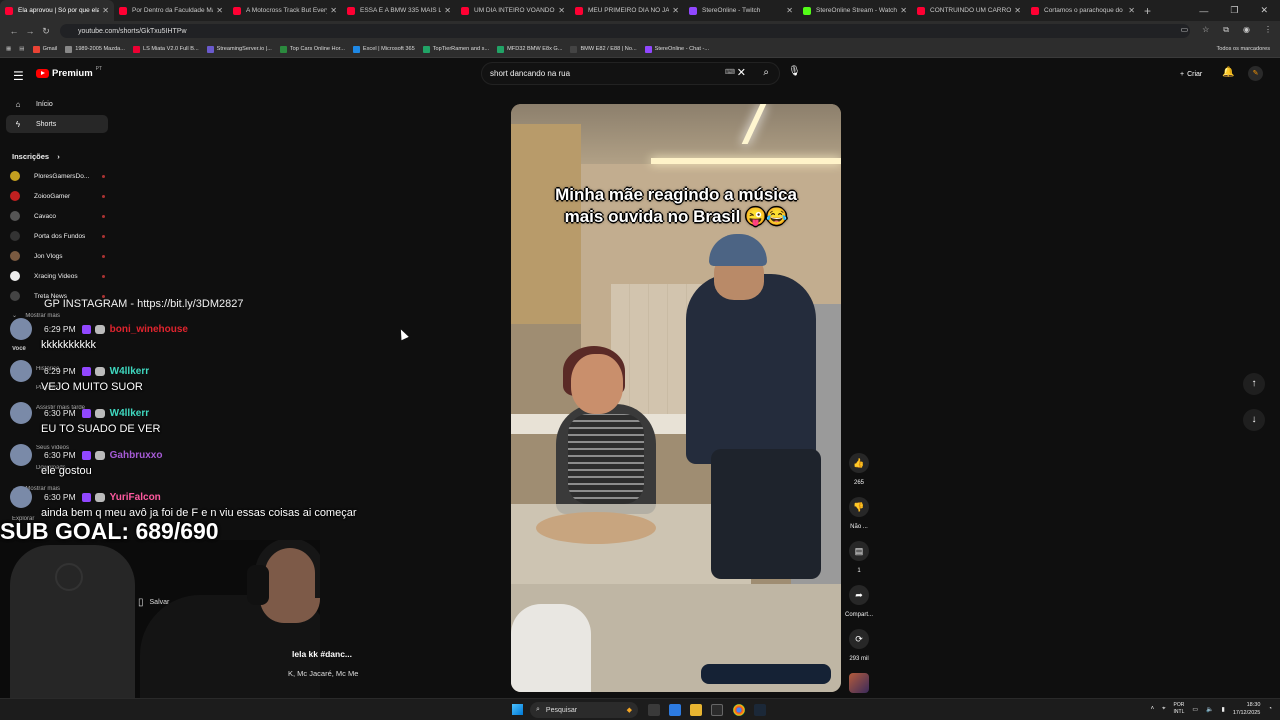 The height and width of the screenshot is (720, 1280). Describe the element at coordinates (859, 645) in the screenshot. I see `remix-button: ⟳ 293 mil` at that location.